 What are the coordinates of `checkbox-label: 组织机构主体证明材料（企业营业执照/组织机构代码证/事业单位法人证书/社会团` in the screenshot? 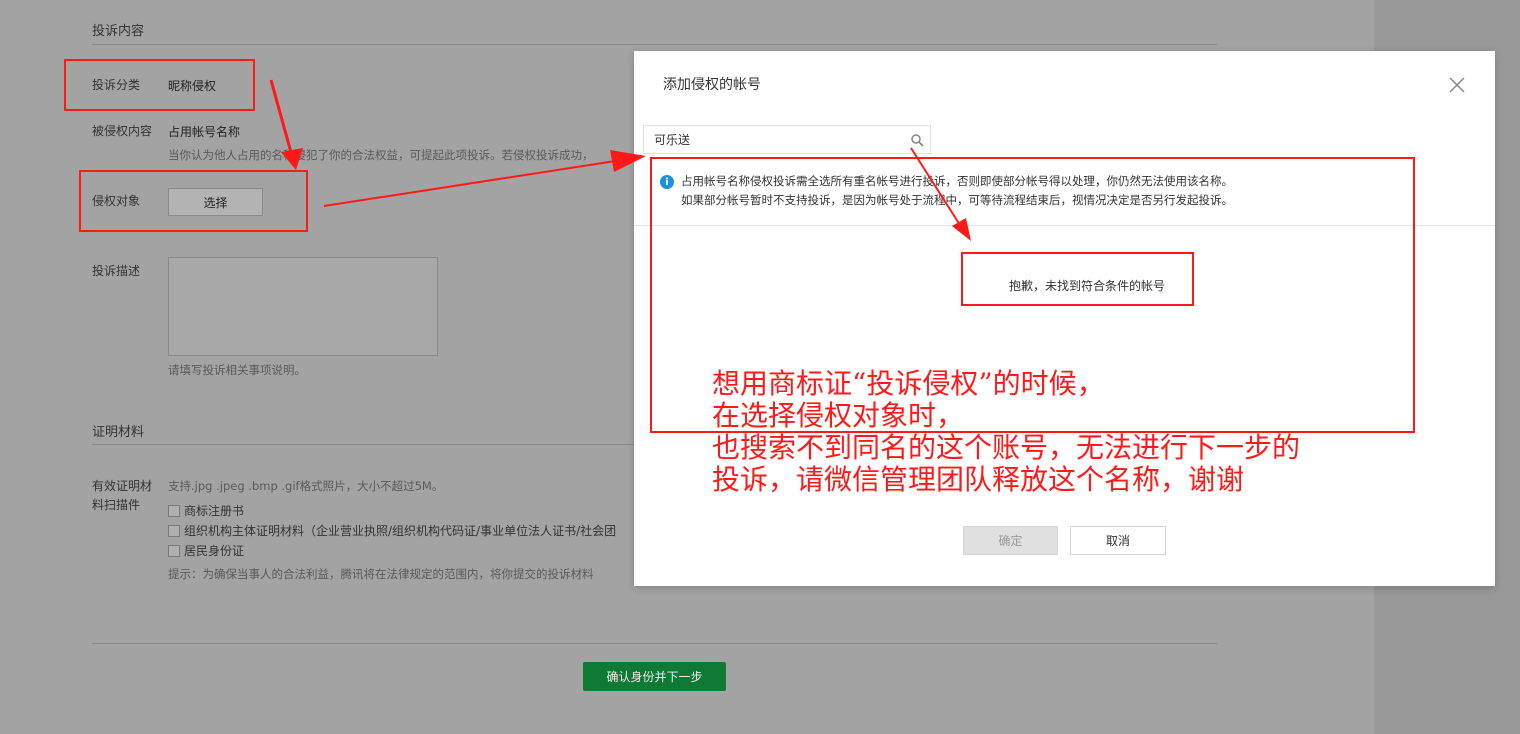 It's located at (400, 531).